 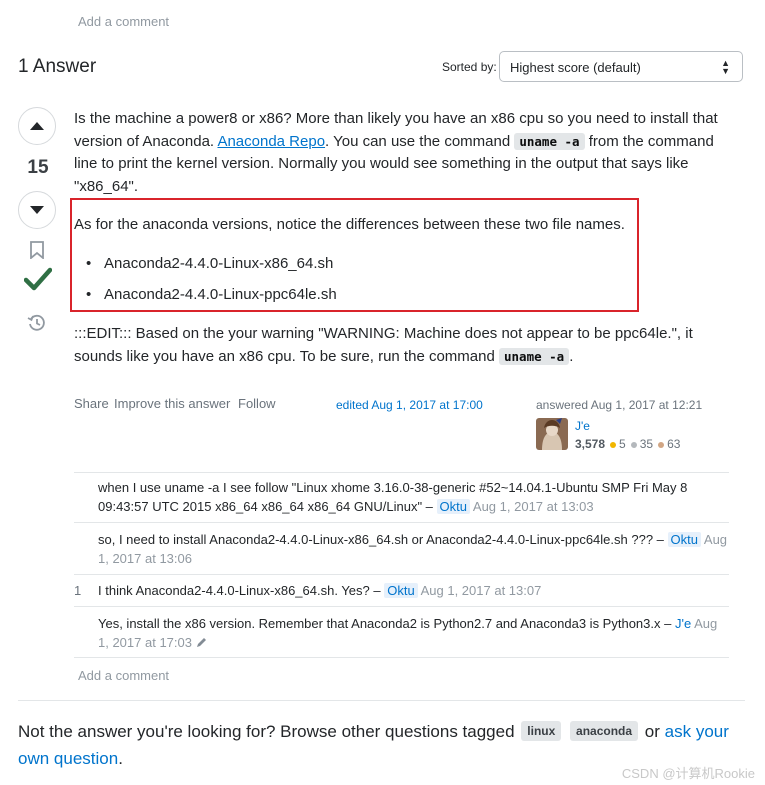 I want to click on upvote-button, so click(x=37, y=126).